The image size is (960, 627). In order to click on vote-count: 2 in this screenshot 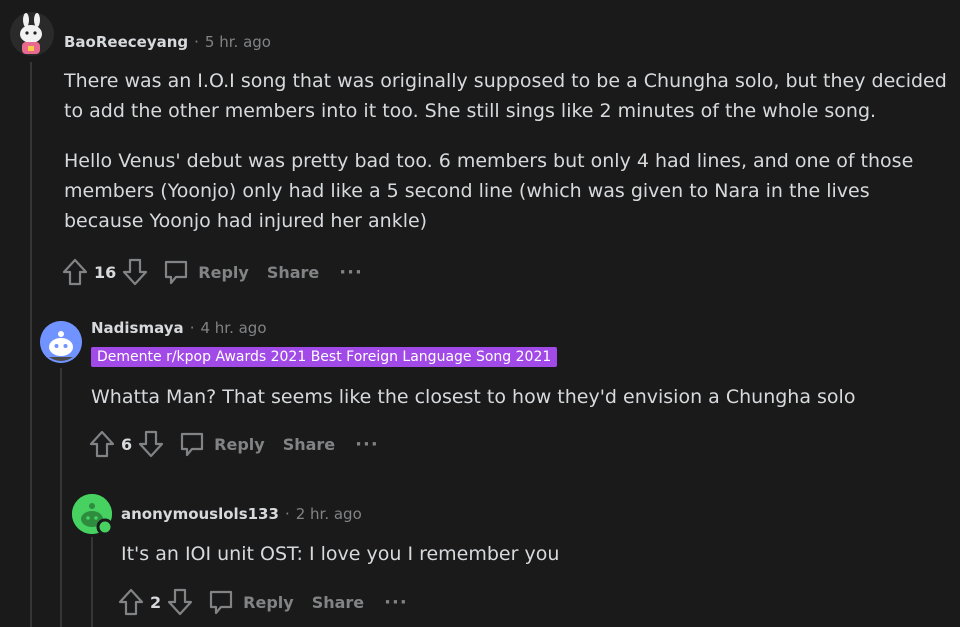, I will do `click(156, 602)`.